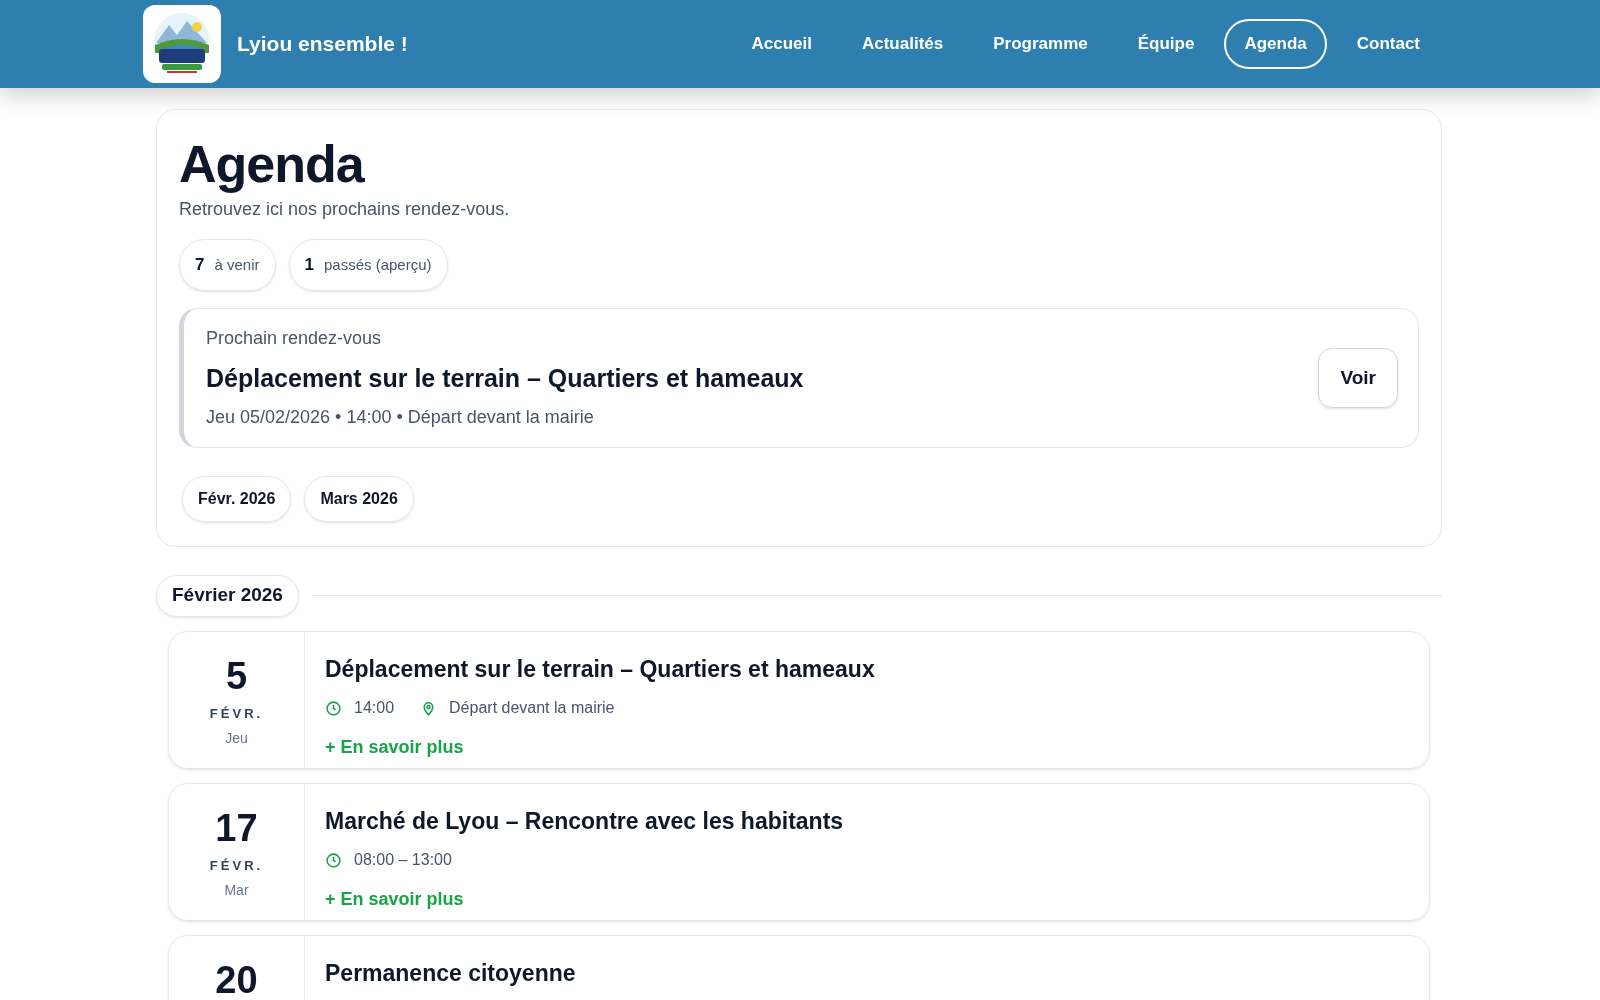  What do you see at coordinates (902, 44) in the screenshot?
I see `nav-link: Actualités` at bounding box center [902, 44].